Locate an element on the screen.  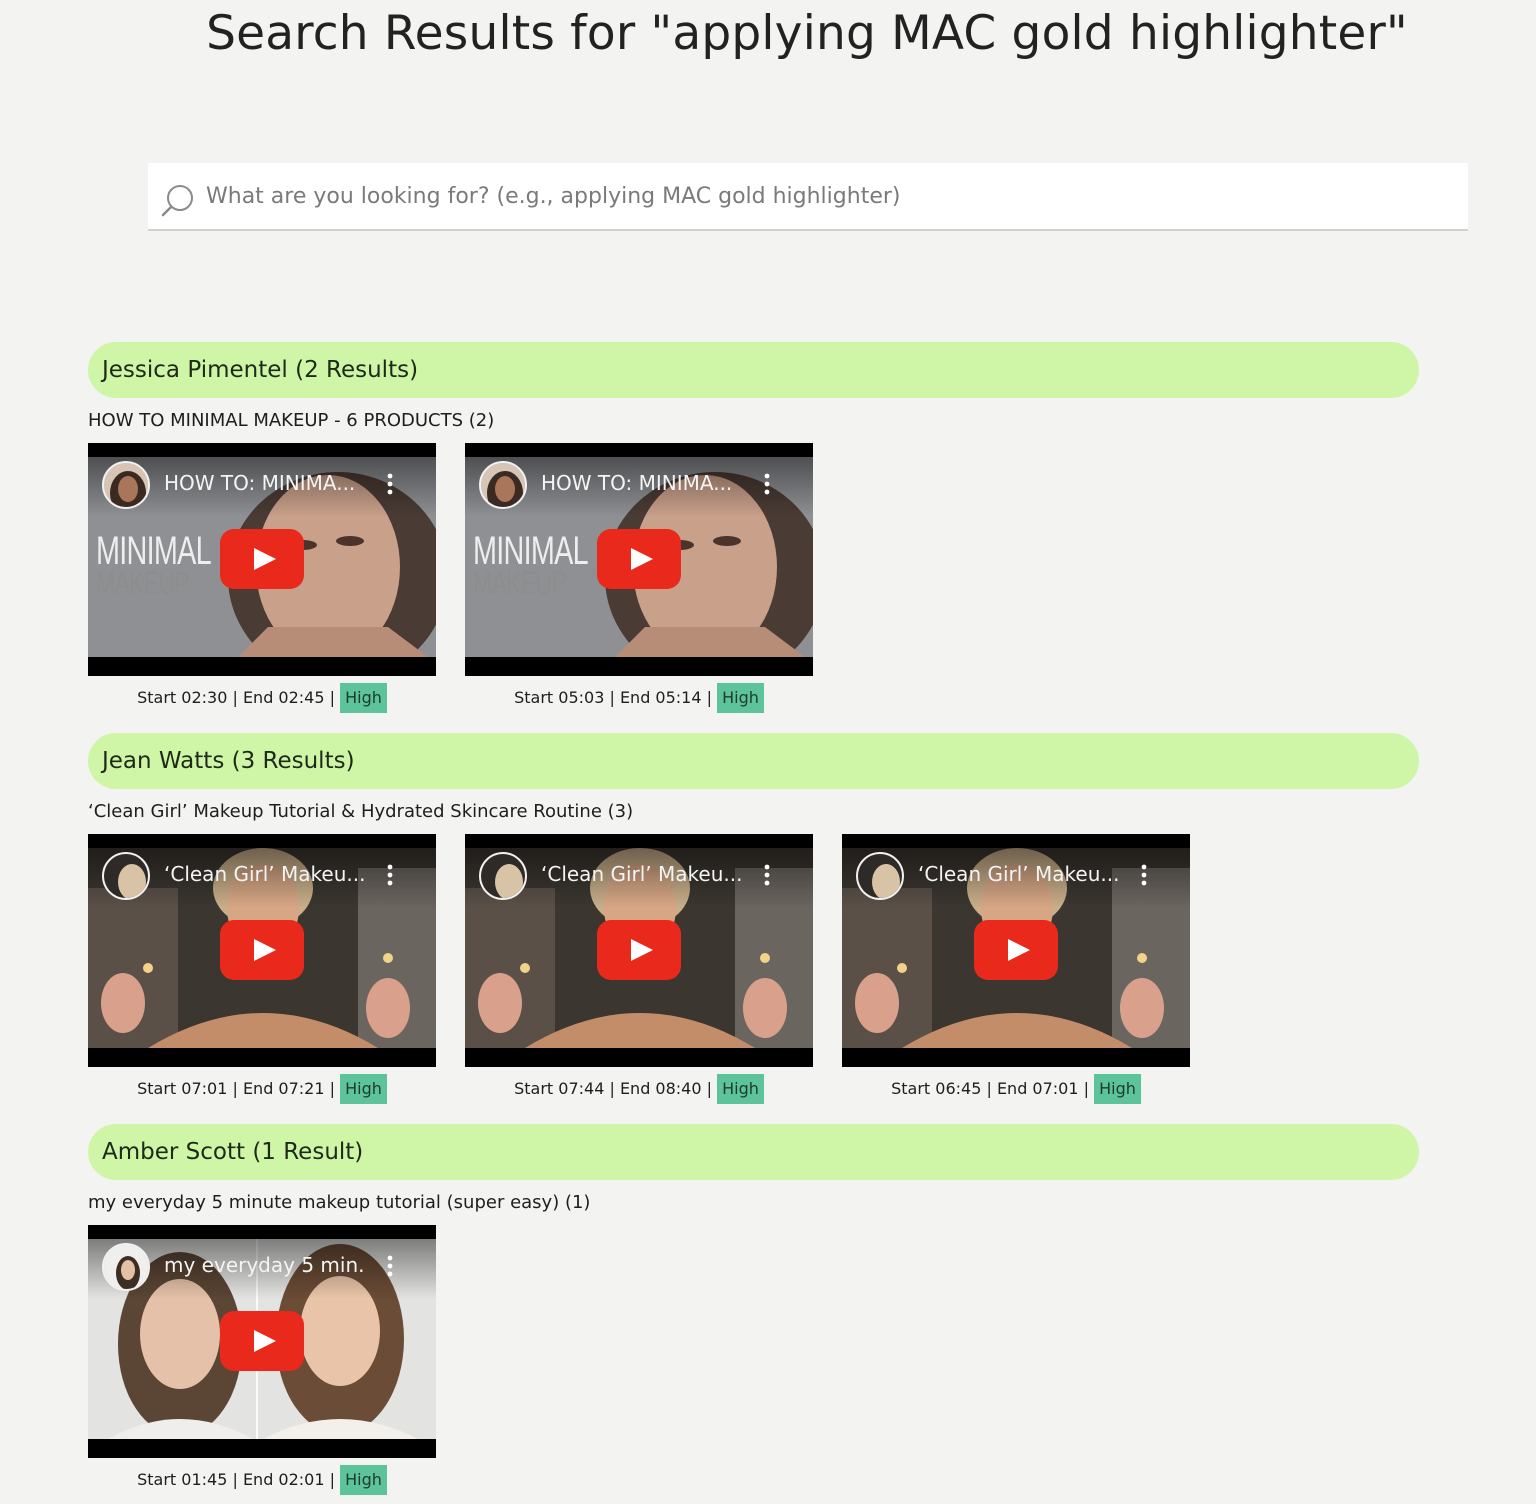
group-header: Jessica Pimentel (2 Results) is located at coordinates (753, 370).